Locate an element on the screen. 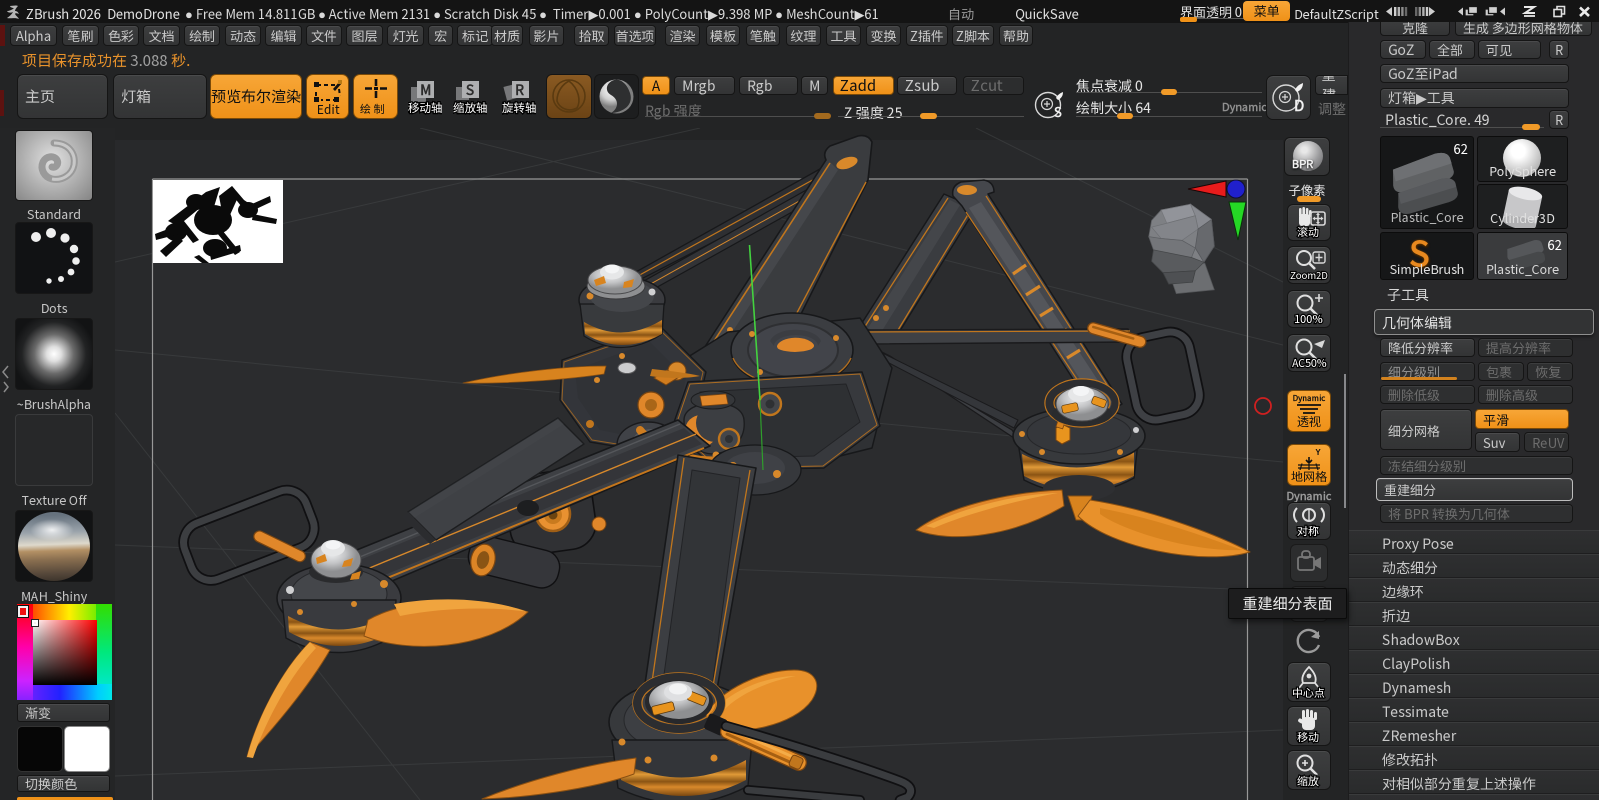 The image size is (1599, 800). svg-text: 移动 is located at coordinates (1308, 737).